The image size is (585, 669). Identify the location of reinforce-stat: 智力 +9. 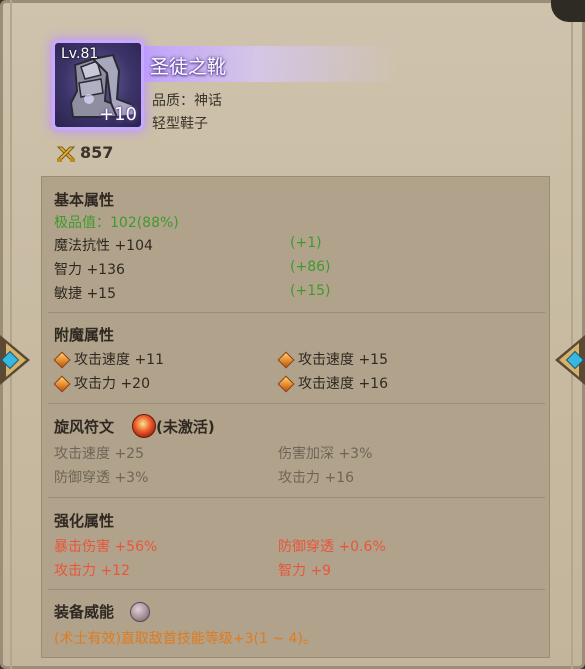
(305, 571).